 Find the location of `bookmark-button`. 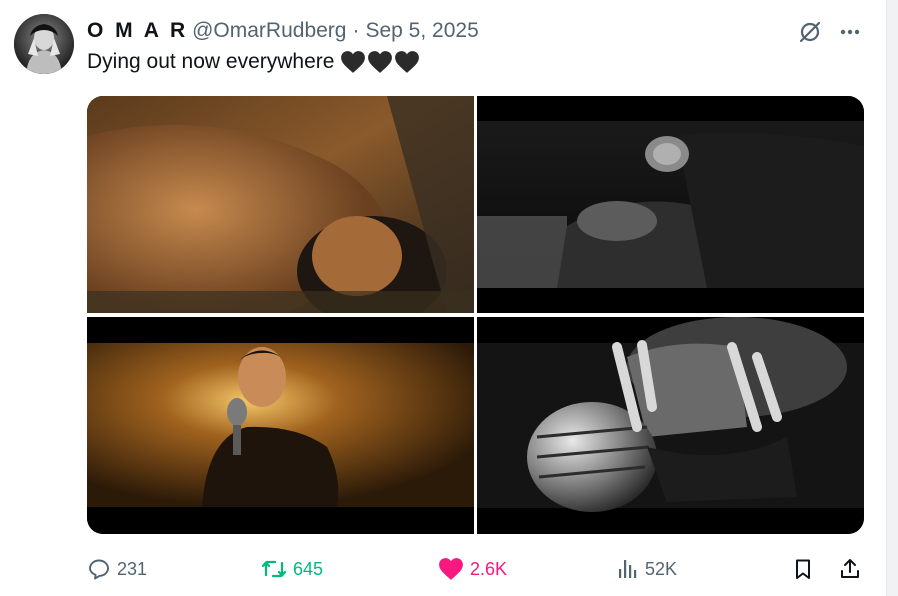

bookmark-button is located at coordinates (803, 569).